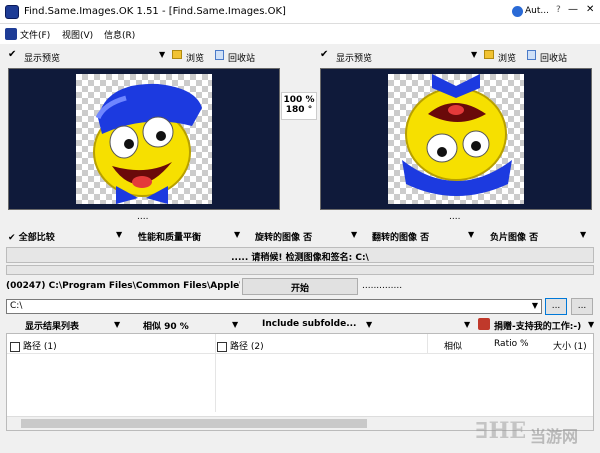 The height and width of the screenshot is (453, 600). I want to click on watermark-brand: 当游网, so click(554, 436).